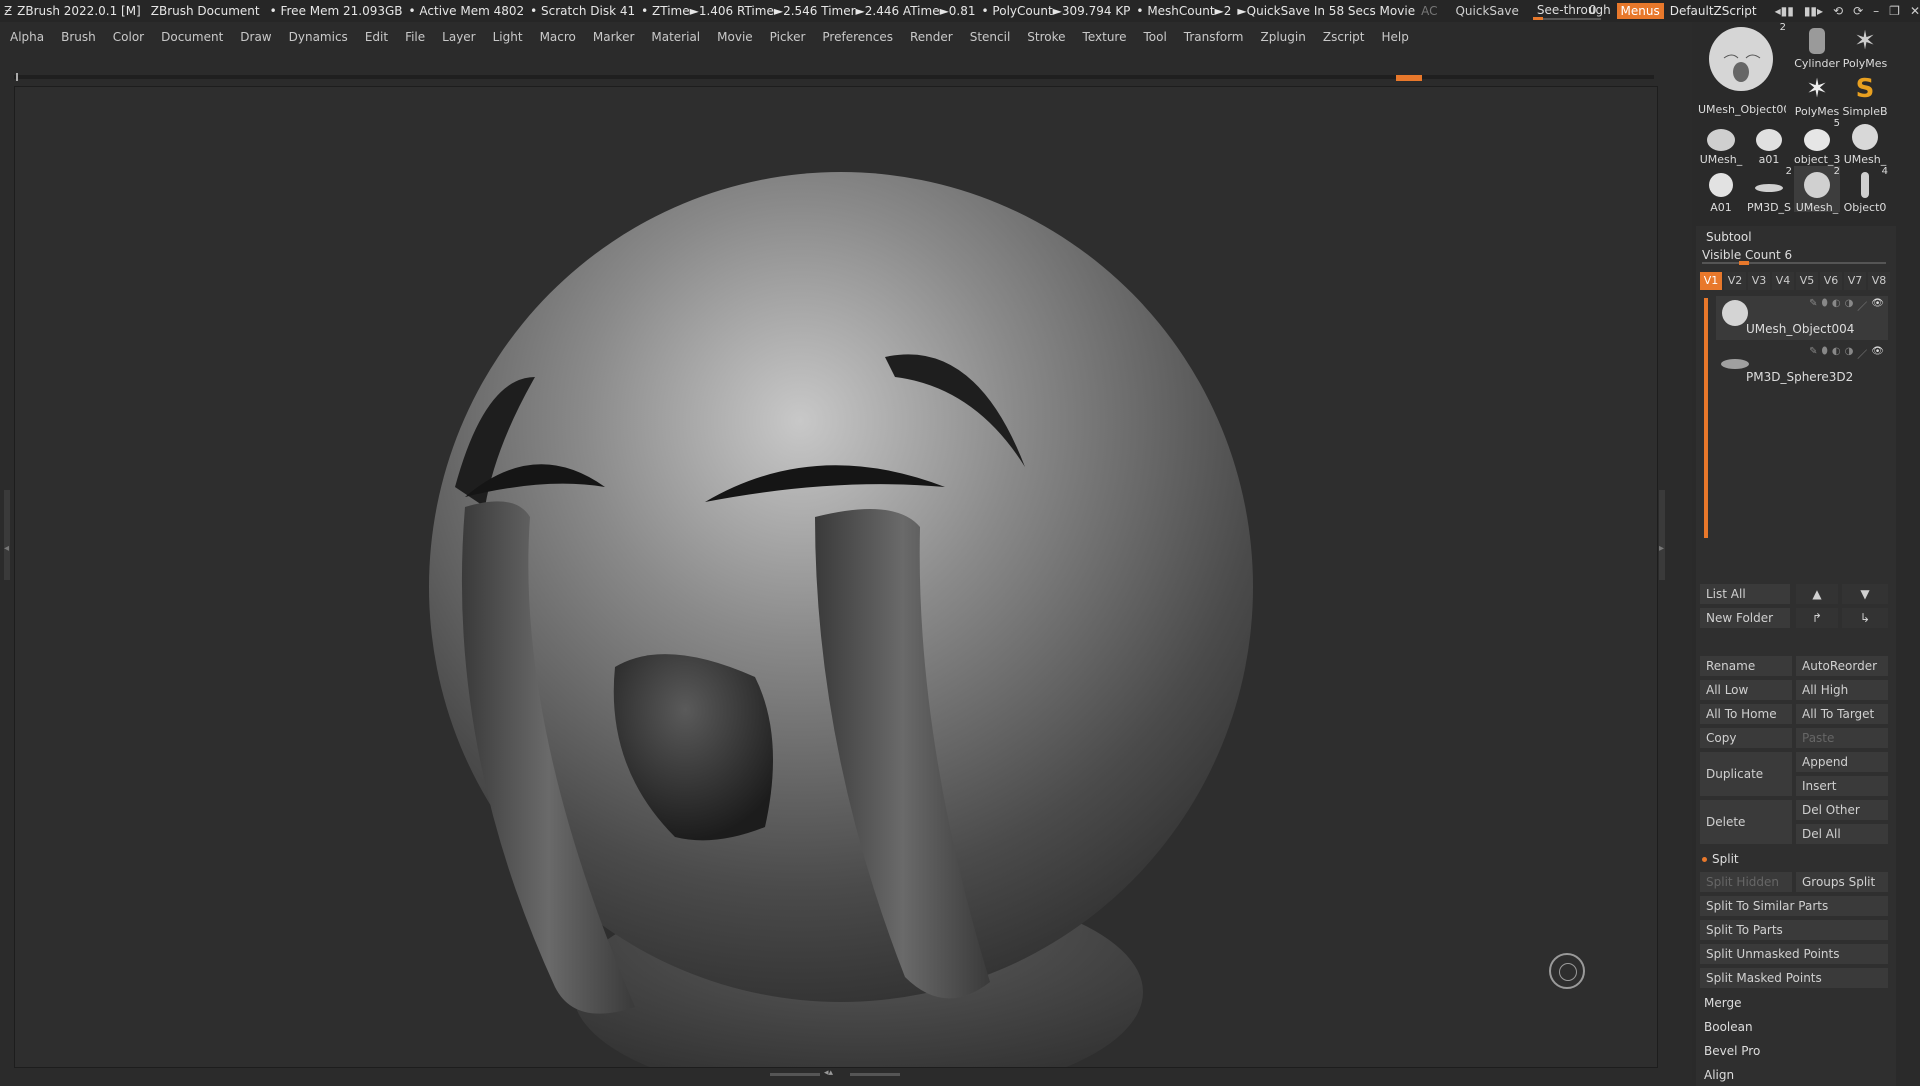 This screenshot has height=1086, width=1920. Describe the element at coordinates (1713, 11) in the screenshot. I see `default-zscript-button: DefaultZScript` at that location.